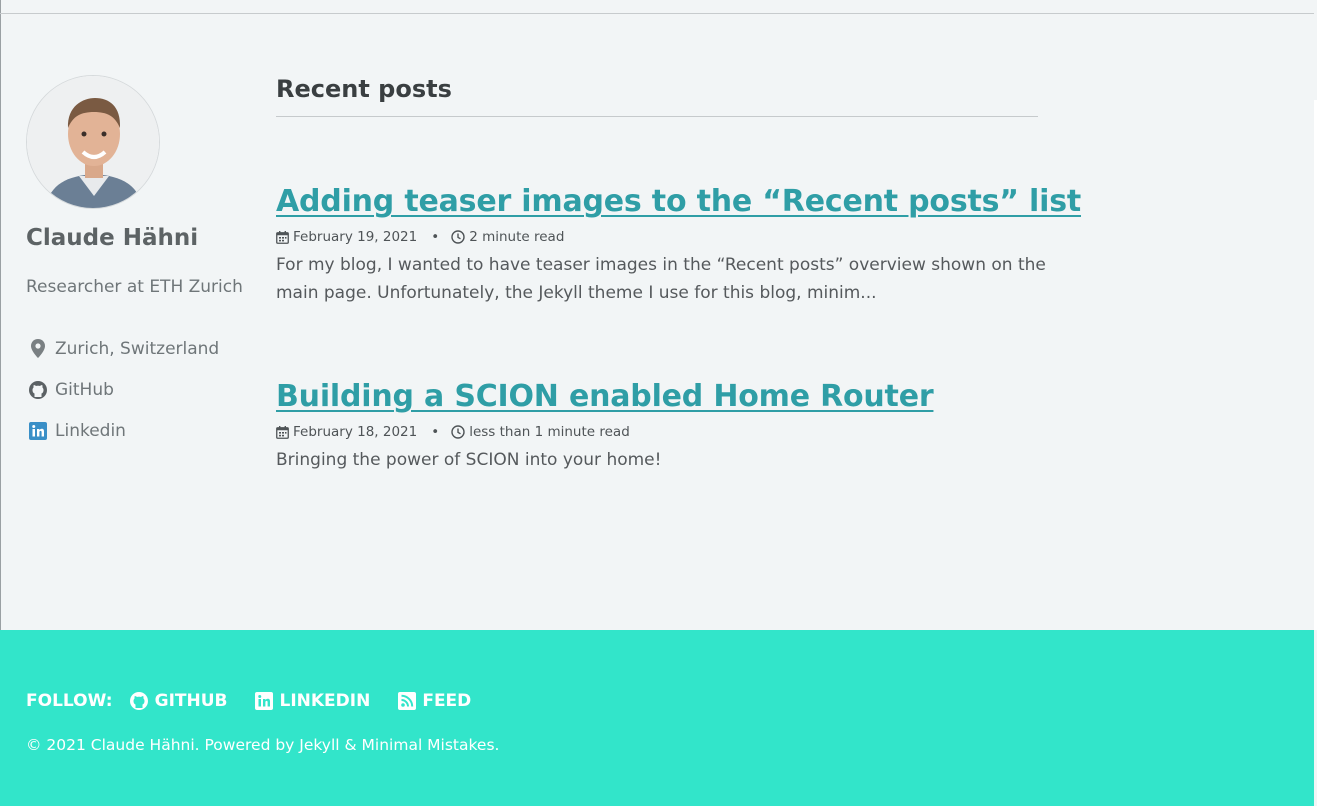 This screenshot has height=806, width=1317. I want to click on footer-link-feed: FEED, so click(434, 701).